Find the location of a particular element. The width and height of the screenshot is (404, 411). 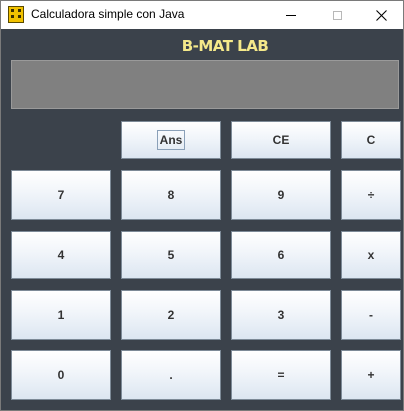

multiply-button: x is located at coordinates (371, 255).